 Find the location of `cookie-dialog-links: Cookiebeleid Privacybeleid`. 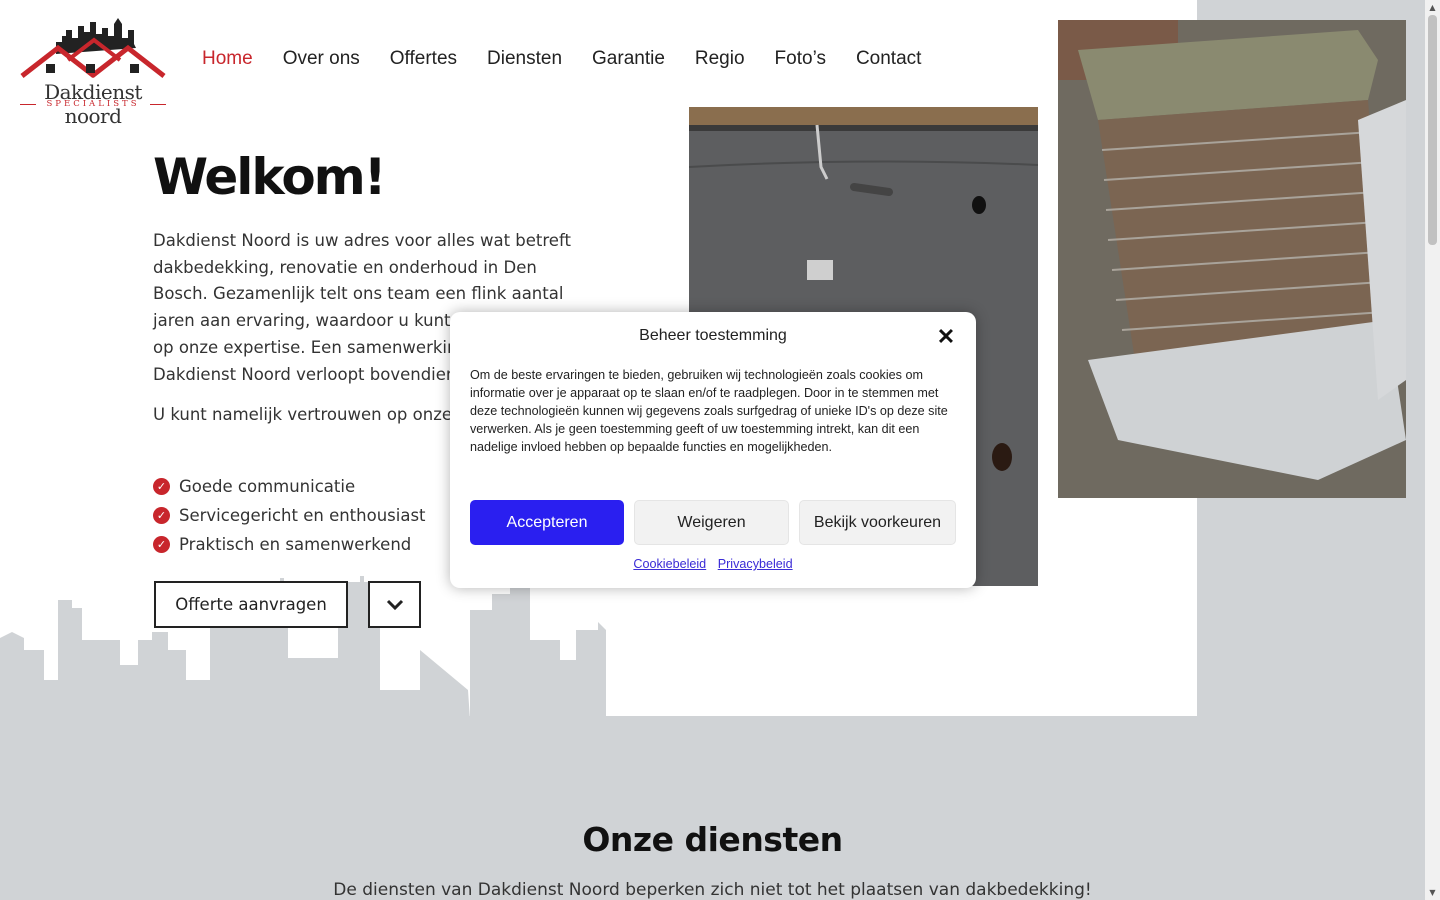

cookie-dialog-links: Cookiebeleid Privacybeleid is located at coordinates (713, 564).